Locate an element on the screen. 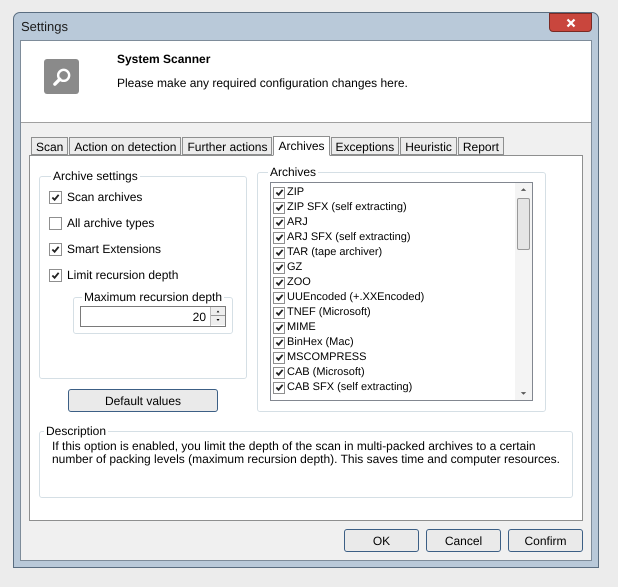 The height and width of the screenshot is (587, 618). checkbox-label: Smart Extensions is located at coordinates (114, 249).